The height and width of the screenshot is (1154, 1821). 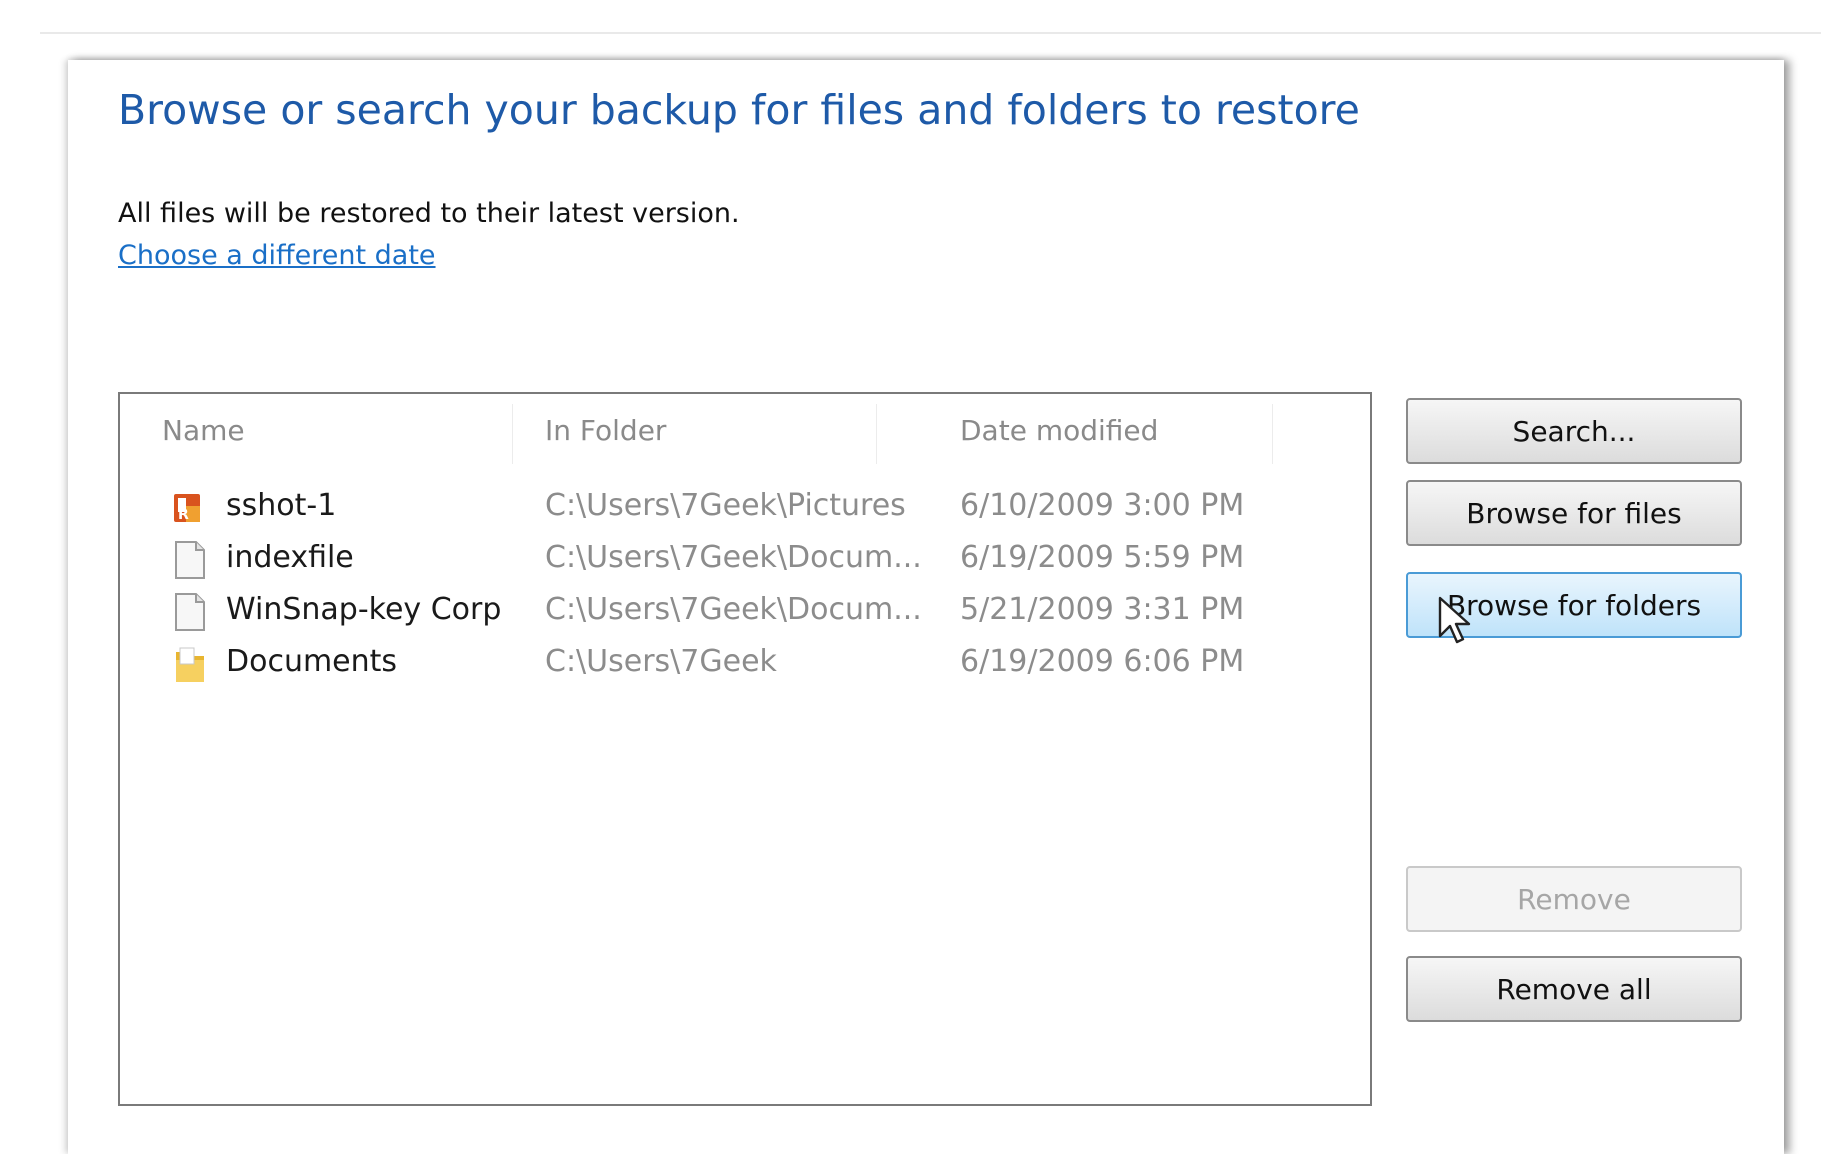 I want to click on file-date-modified: 6/19/2009 6:06 PM, so click(x=1102, y=661).